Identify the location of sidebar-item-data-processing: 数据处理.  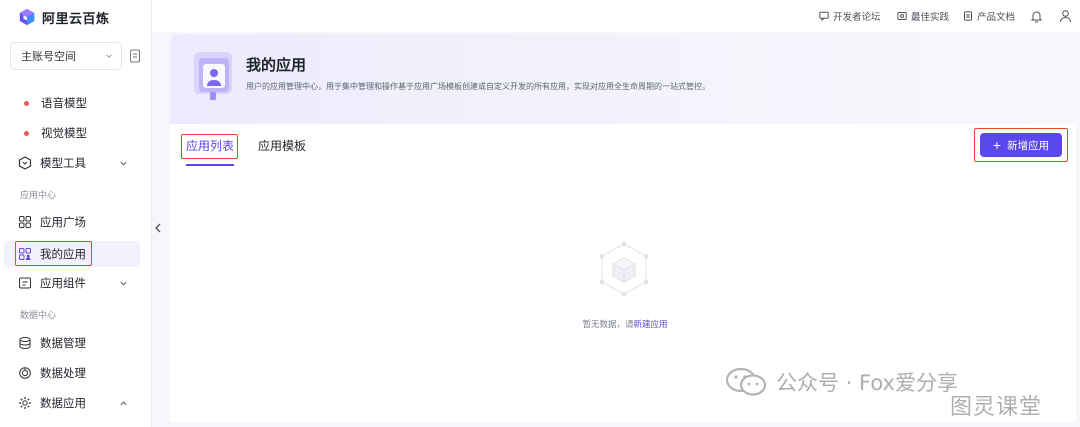
(52, 373).